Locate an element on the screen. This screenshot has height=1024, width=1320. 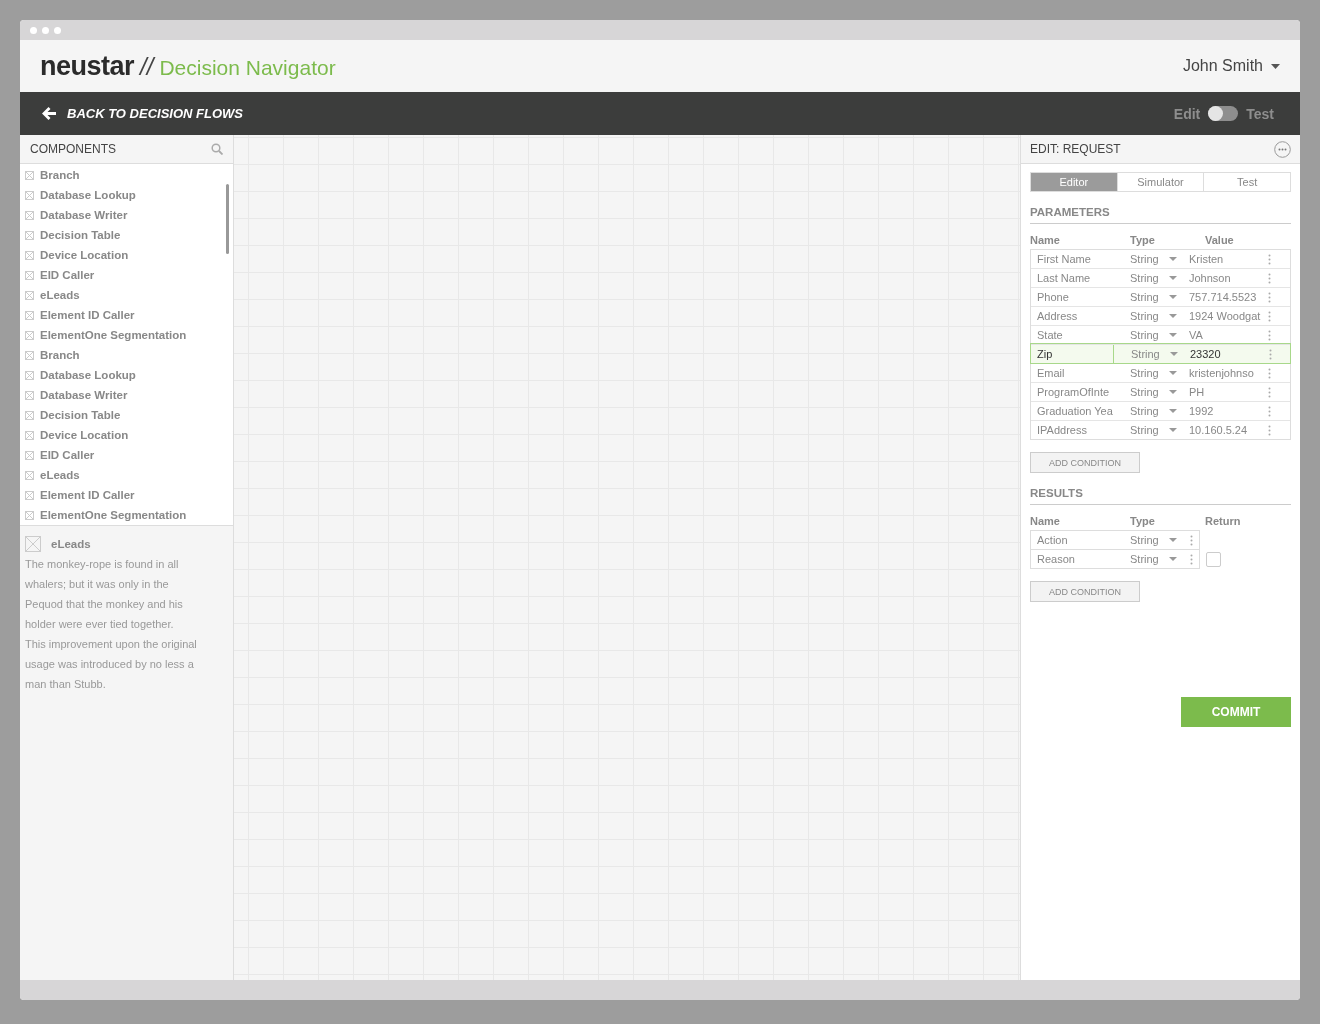
column-header: Return is located at coordinates (1223, 521).